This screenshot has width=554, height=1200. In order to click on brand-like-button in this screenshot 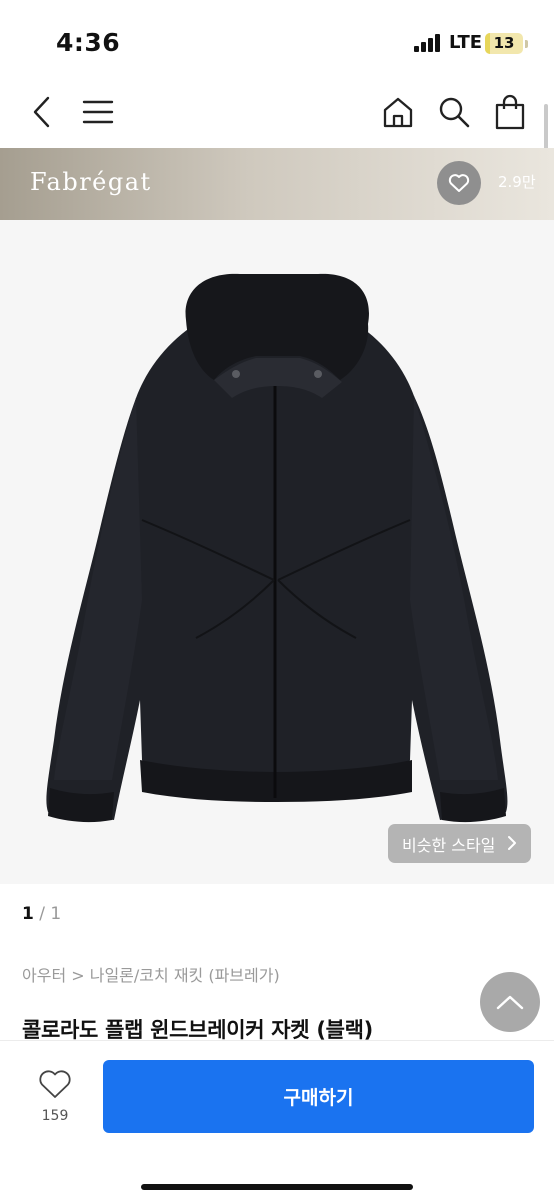, I will do `click(459, 183)`.